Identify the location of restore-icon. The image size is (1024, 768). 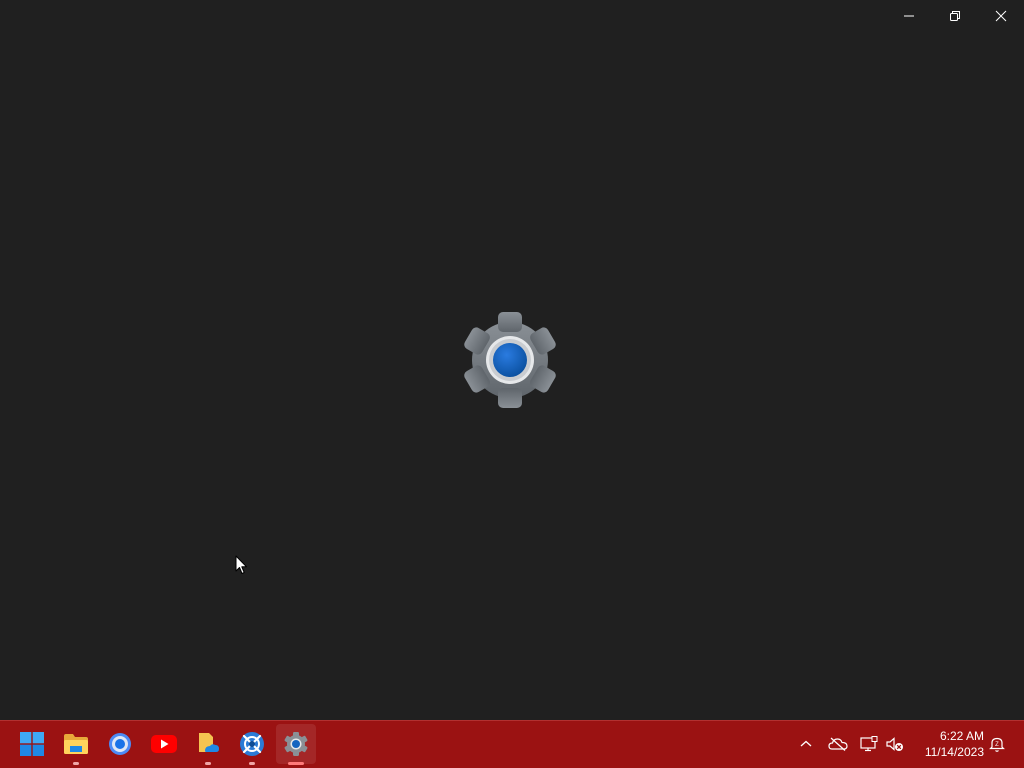
(955, 16).